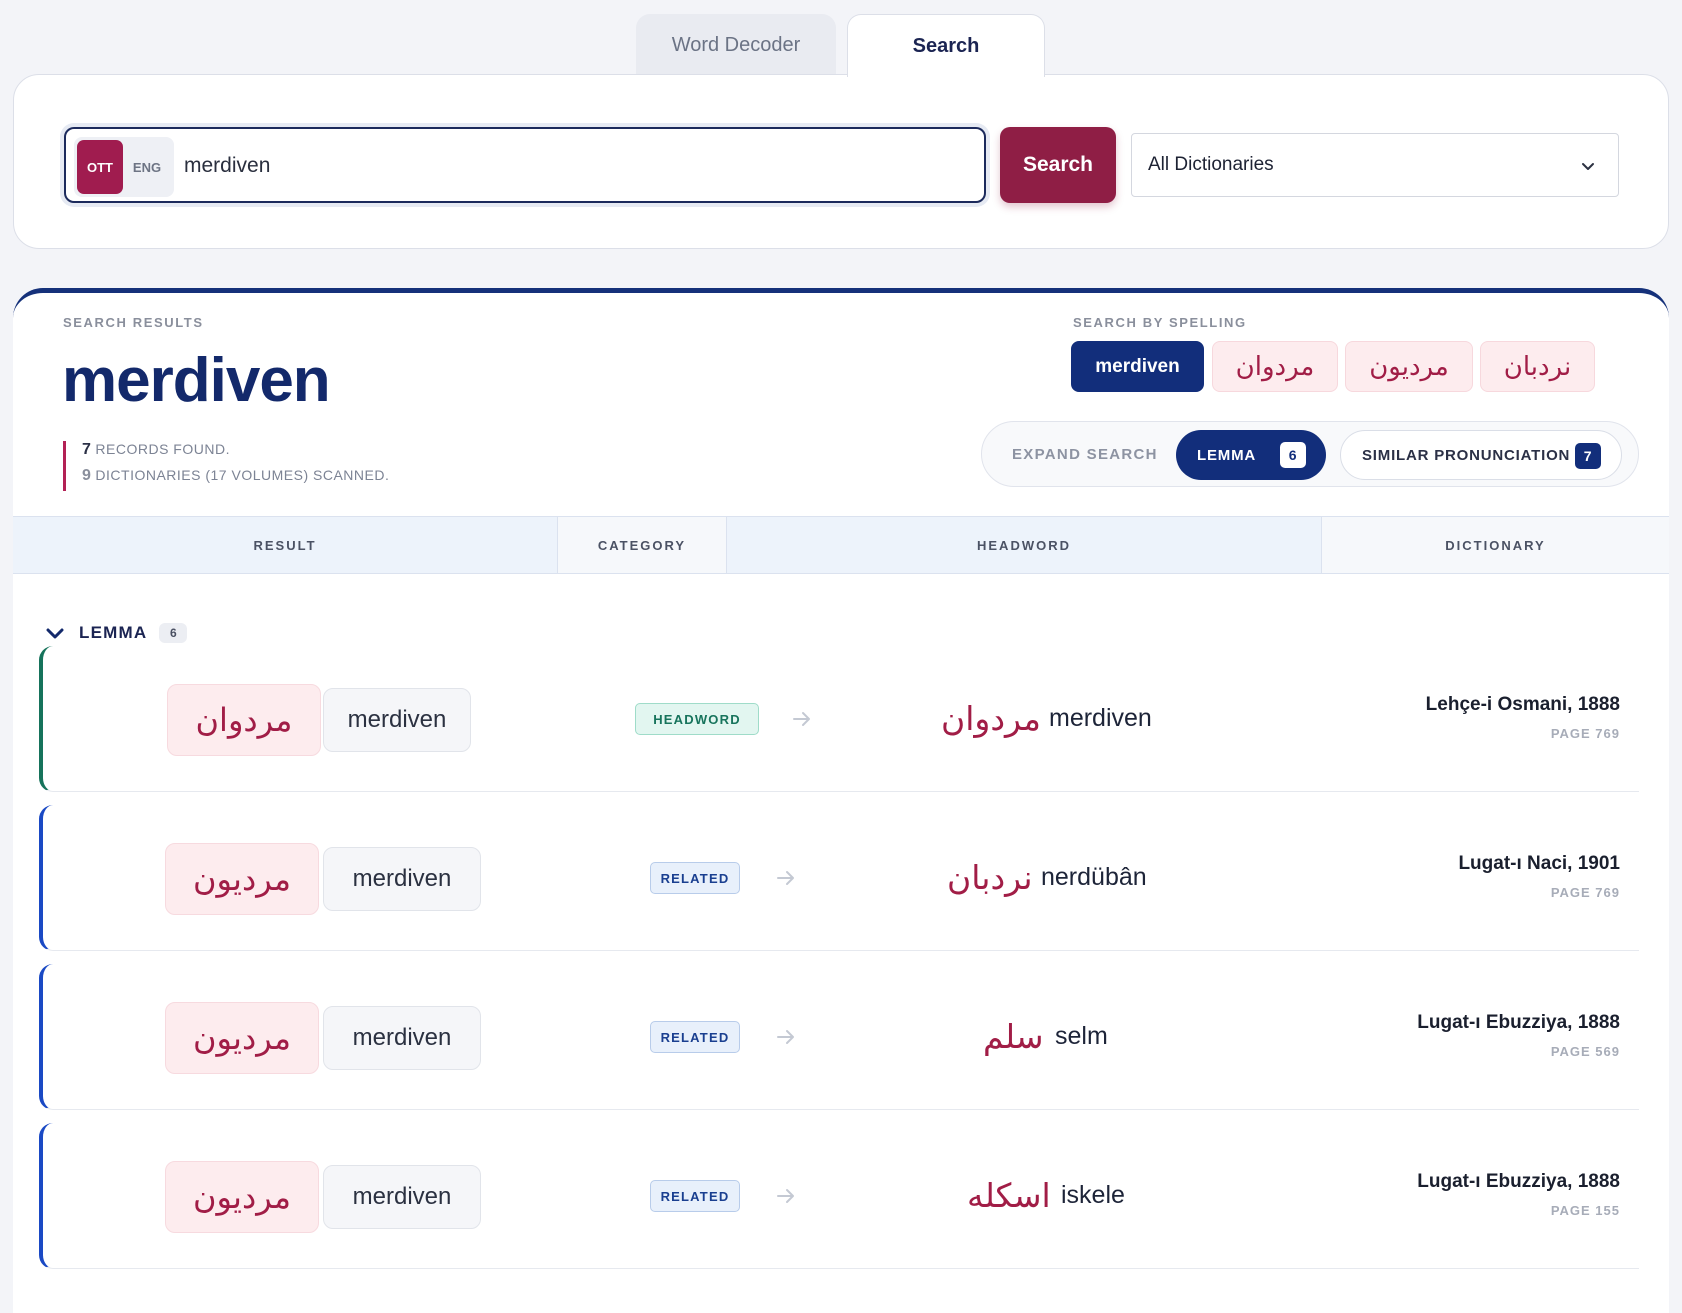 The width and height of the screenshot is (1682, 1313). What do you see at coordinates (162, 449) in the screenshot?
I see `records-label: RECORDS FOUND.` at bounding box center [162, 449].